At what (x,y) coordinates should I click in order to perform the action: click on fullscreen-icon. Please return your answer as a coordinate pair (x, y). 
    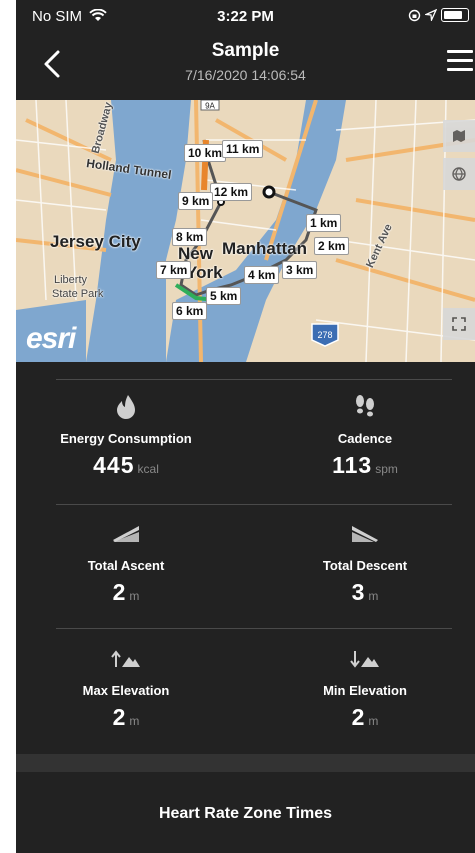
    Looking at the image, I should click on (459, 324).